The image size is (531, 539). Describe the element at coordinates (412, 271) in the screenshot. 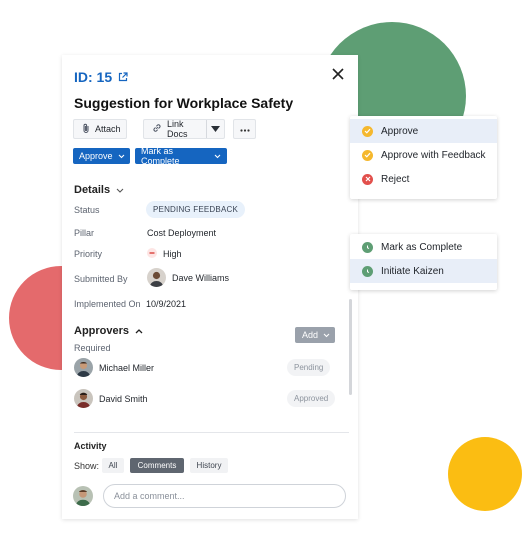

I see `menu-item-label: Initiate Kaizen` at that location.